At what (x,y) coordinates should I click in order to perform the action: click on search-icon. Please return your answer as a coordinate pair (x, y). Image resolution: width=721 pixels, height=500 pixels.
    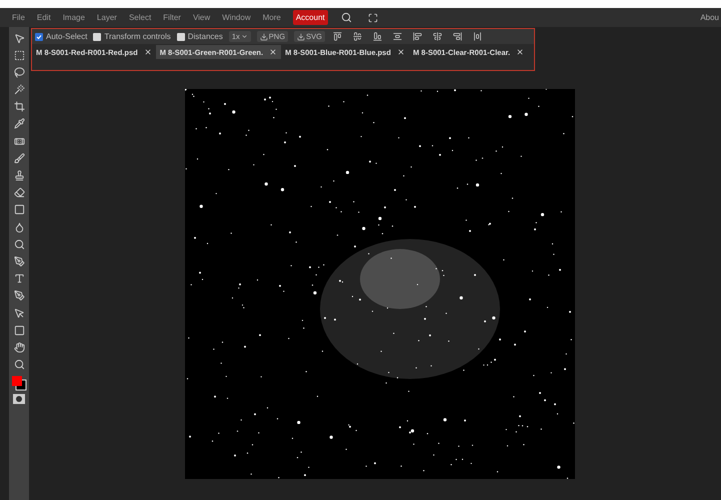
    Looking at the image, I should click on (347, 17).